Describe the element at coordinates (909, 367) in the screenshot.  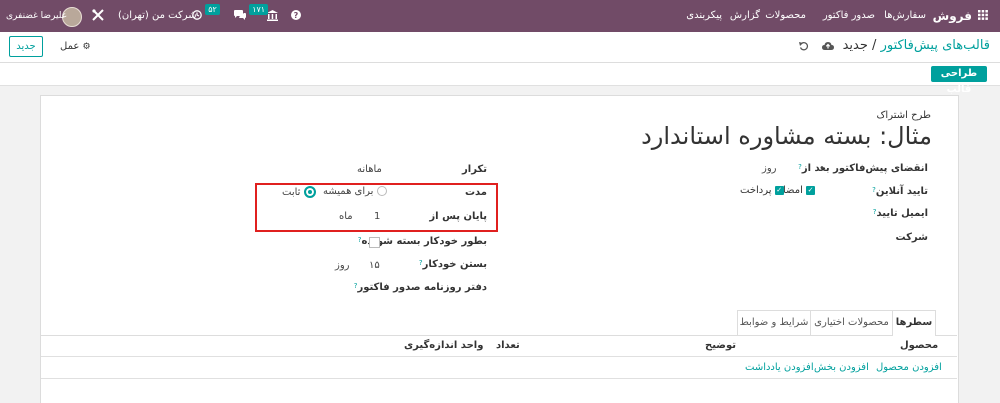
I see `add-product-link: افزودن محصول` at that location.